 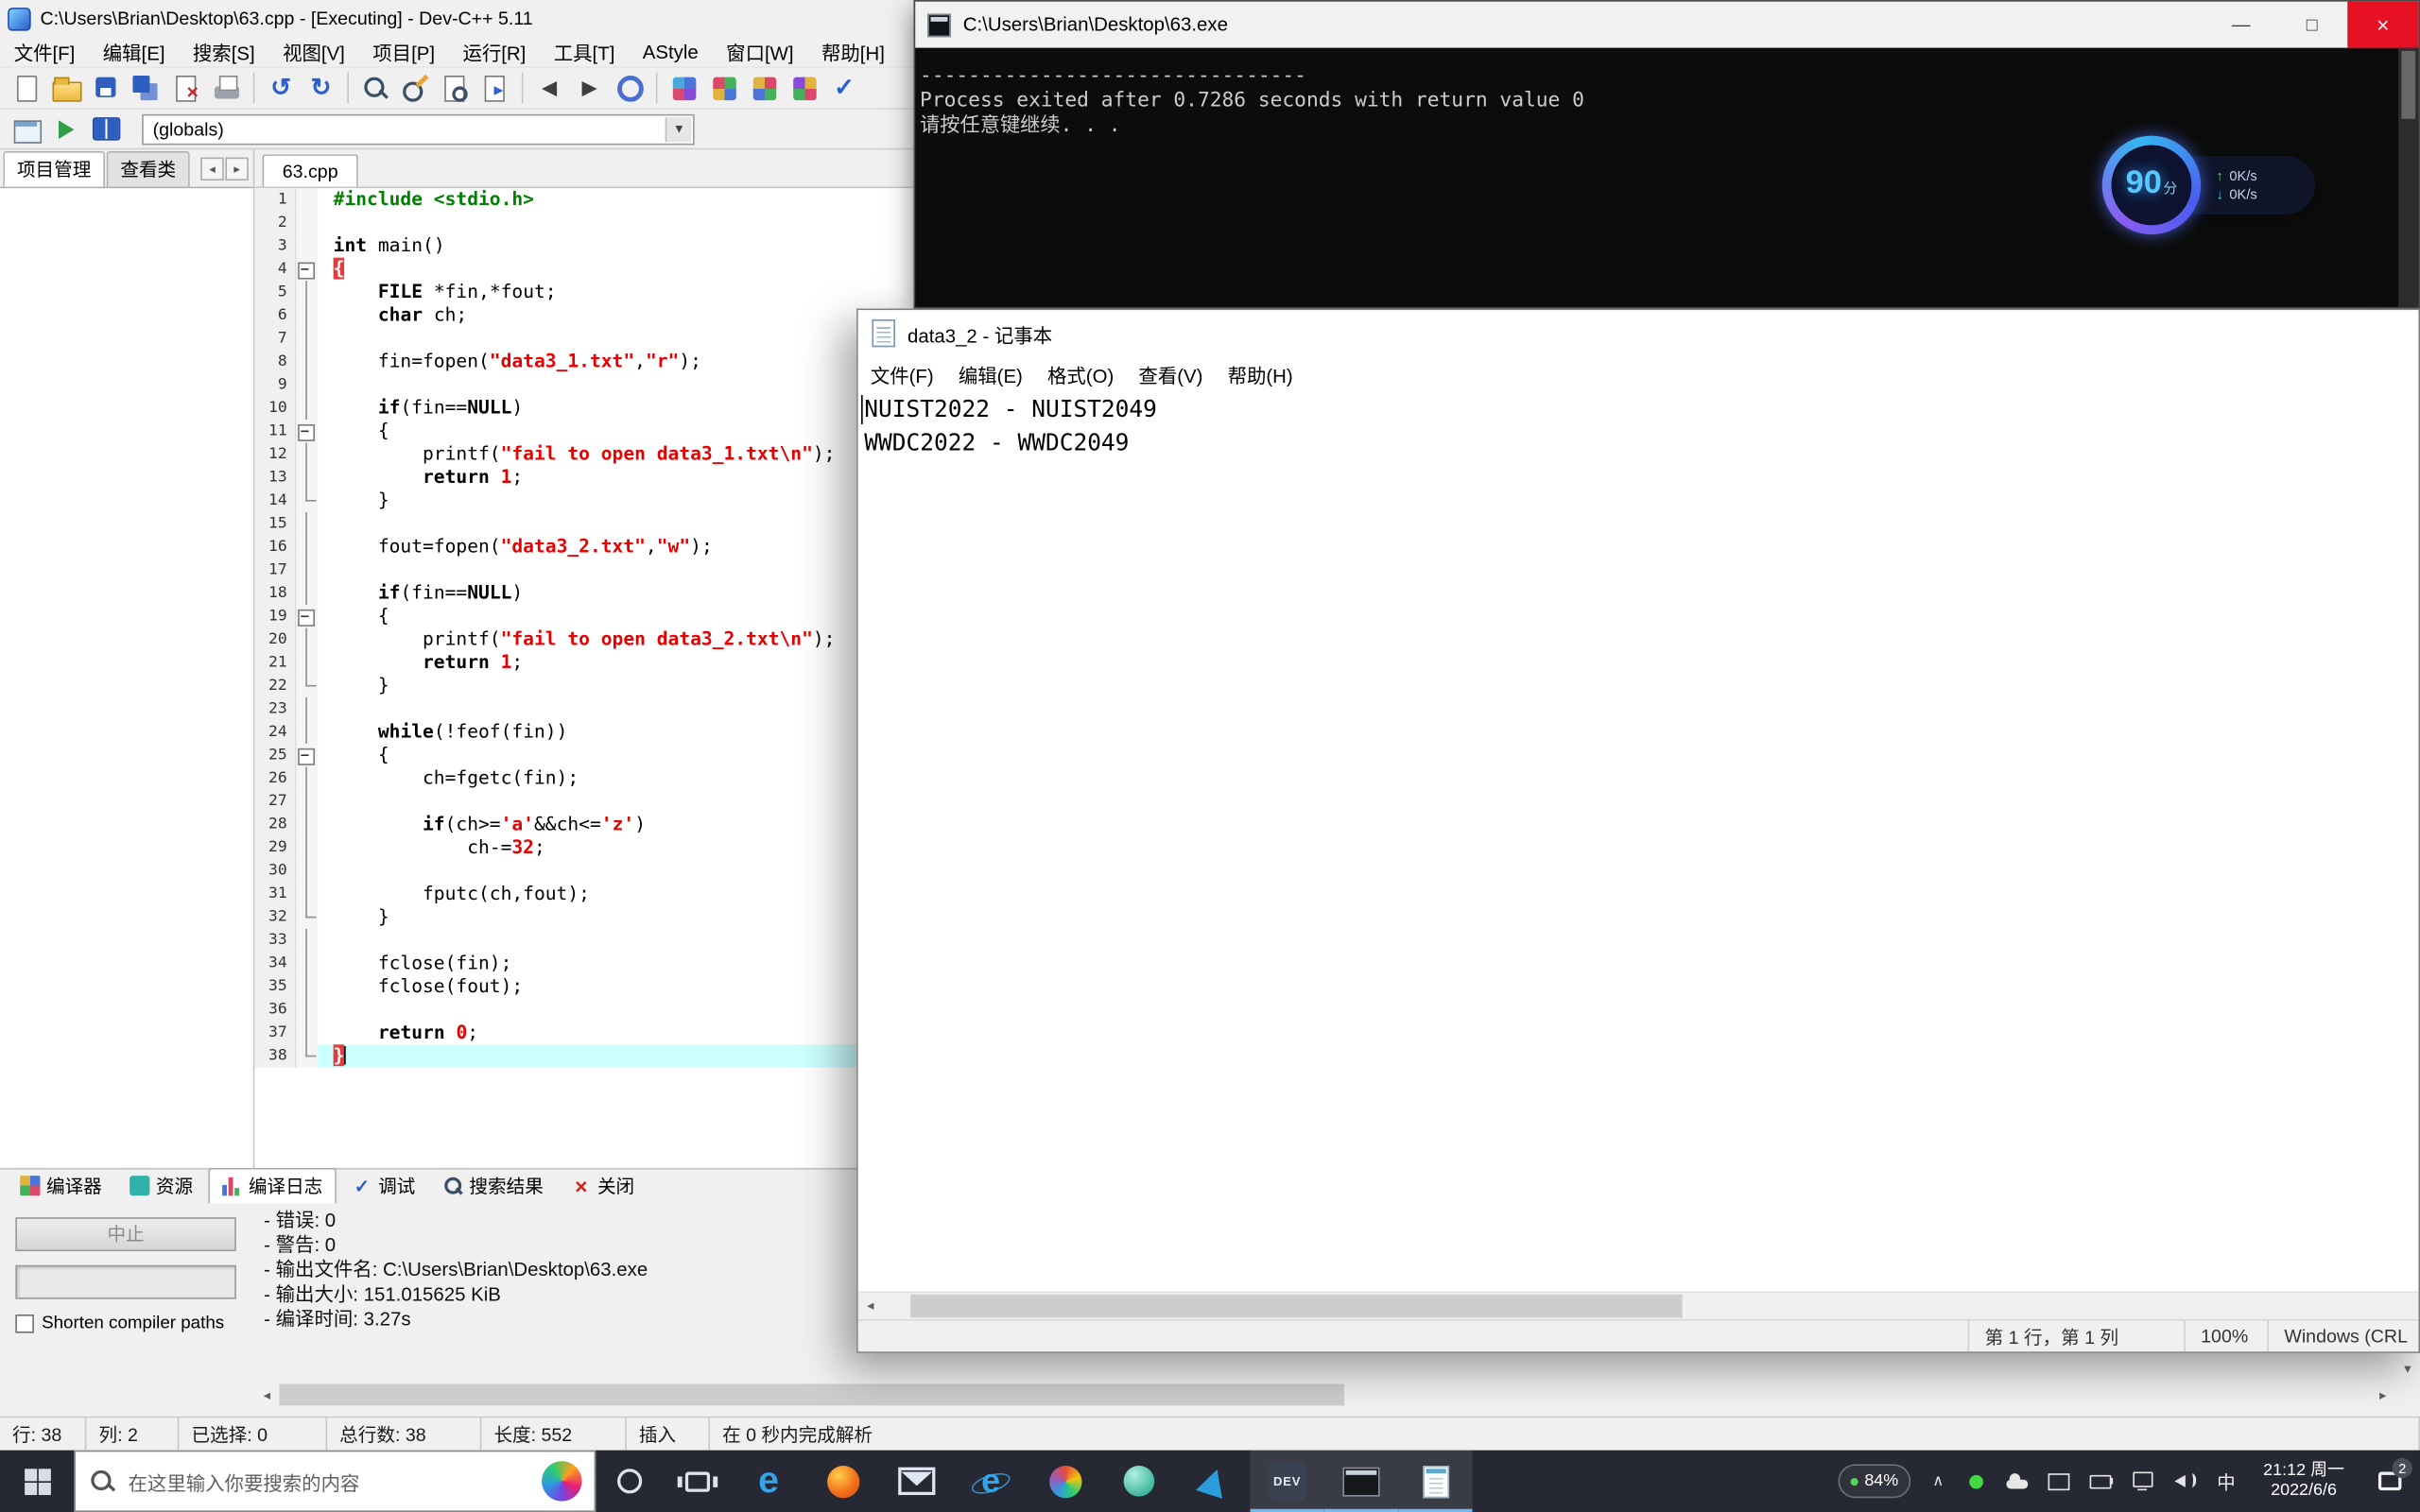 I want to click on devcpp-menu-item: 工具[T], so click(x=584, y=52).